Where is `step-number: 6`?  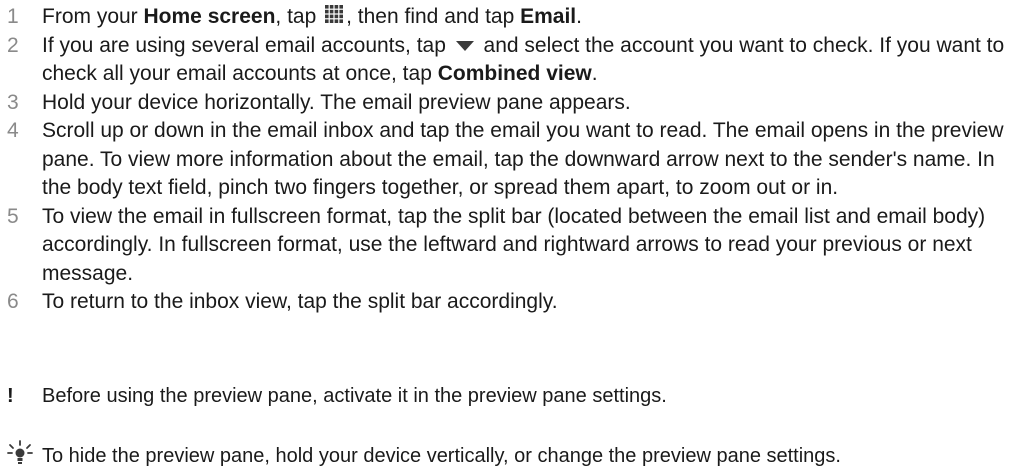
step-number: 6 is located at coordinates (13, 302).